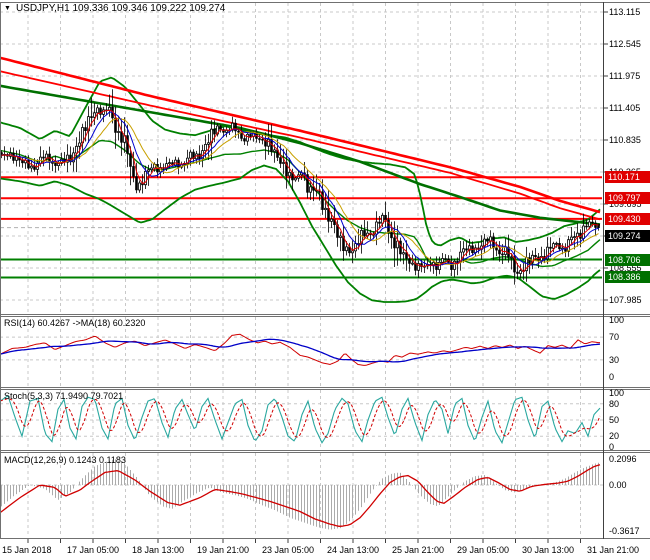 This screenshot has width=650, height=560. What do you see at coordinates (93, 550) in the screenshot?
I see `time-axis-label: 17 Jan 05:00` at bounding box center [93, 550].